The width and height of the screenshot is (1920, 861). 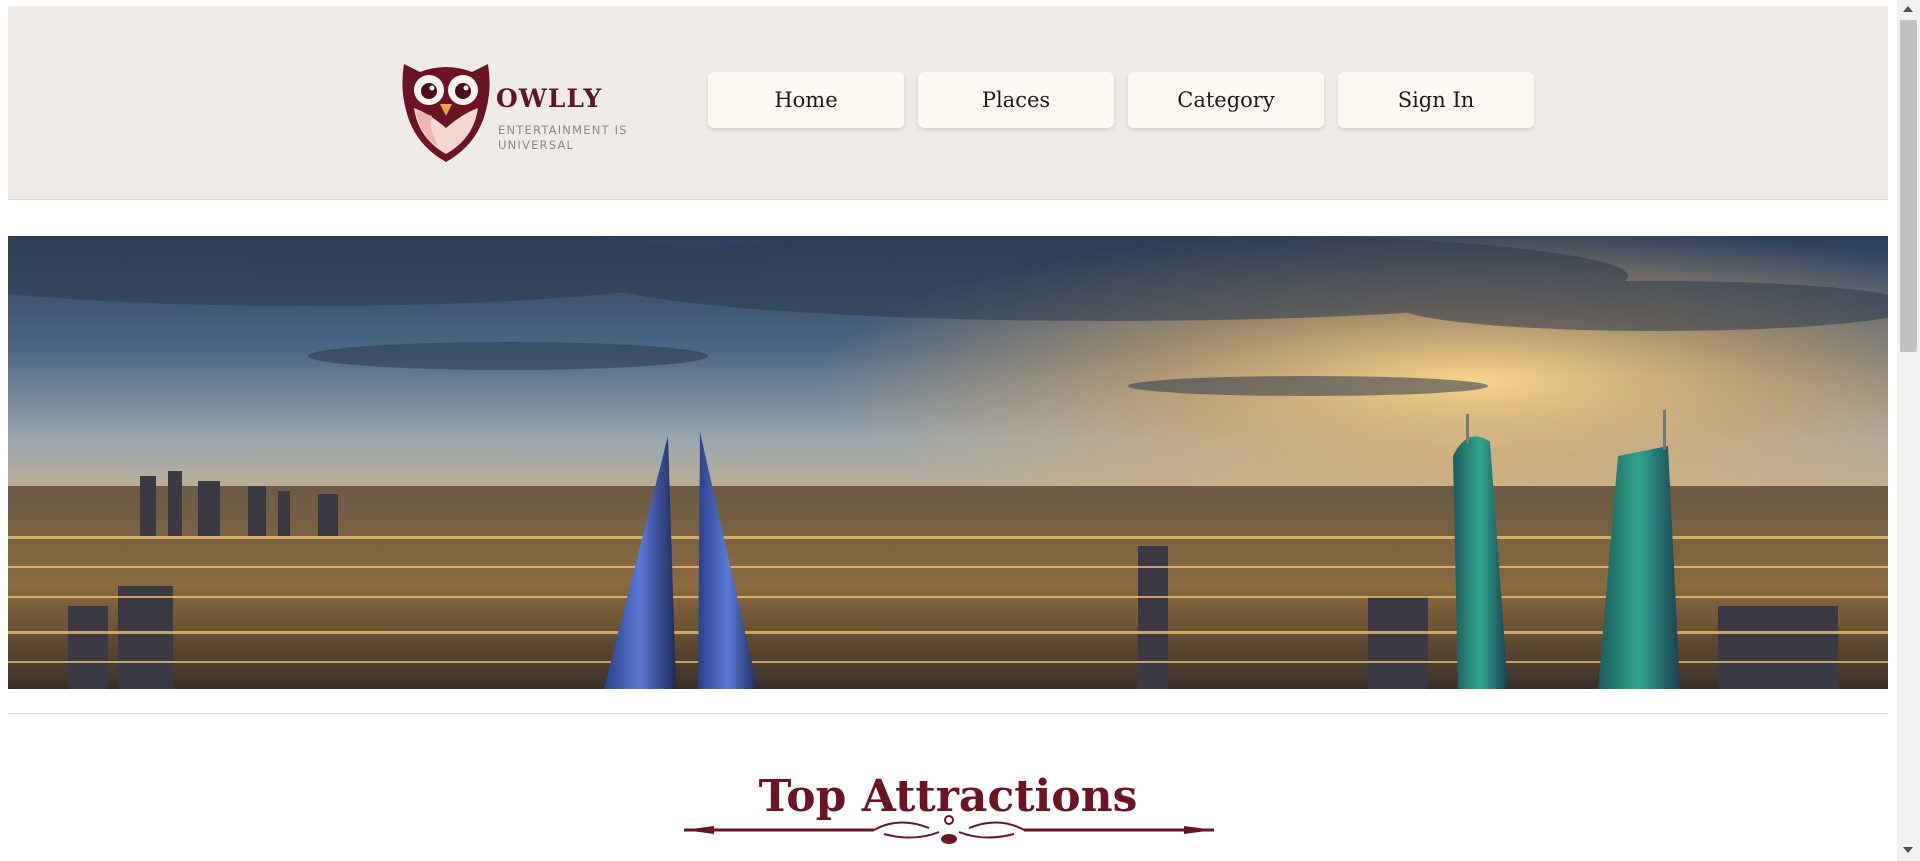 I want to click on scroll-down-arrow-icon, so click(x=1908, y=850).